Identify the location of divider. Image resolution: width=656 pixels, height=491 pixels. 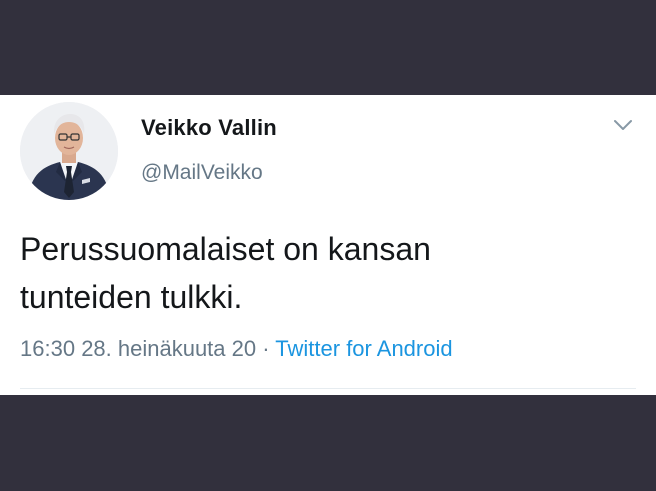
(328, 388).